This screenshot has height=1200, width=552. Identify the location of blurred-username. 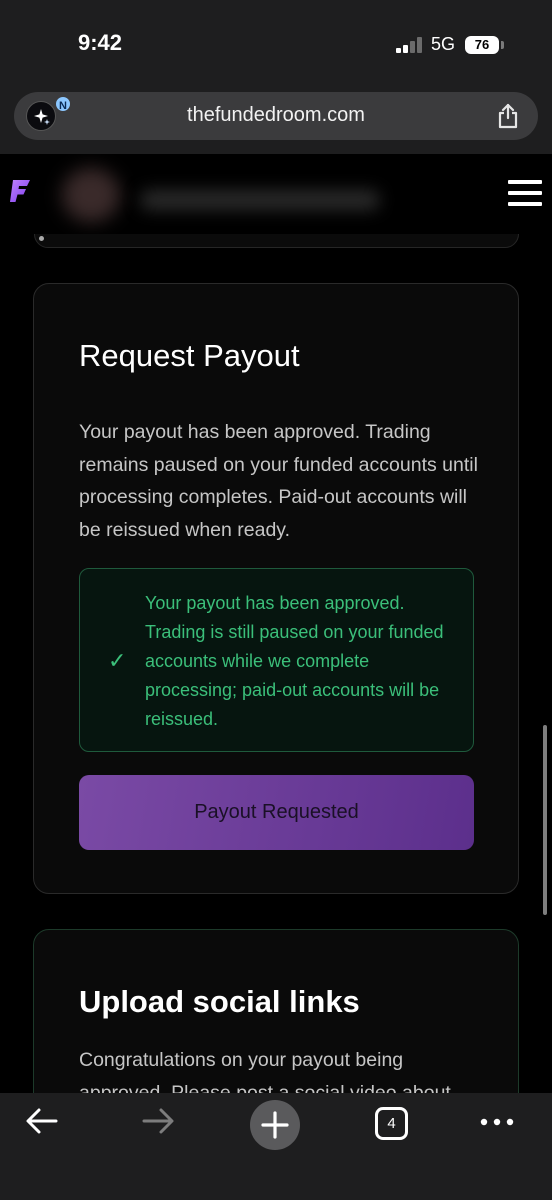
(260, 200).